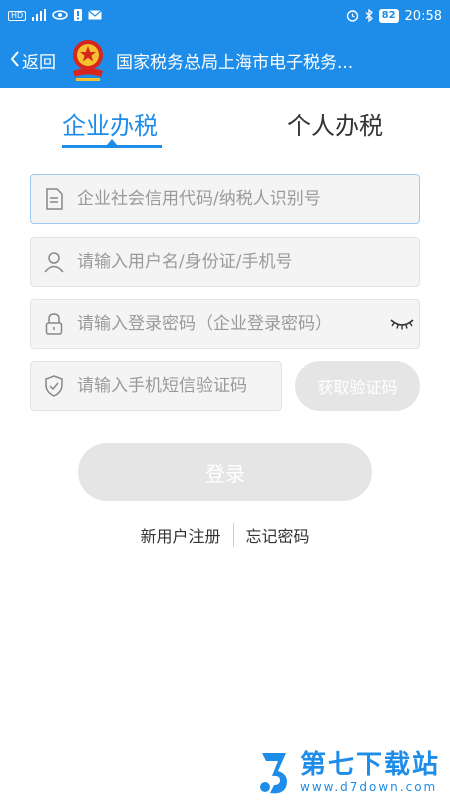  I want to click on watermark-name: 第七下载站, so click(370, 765).